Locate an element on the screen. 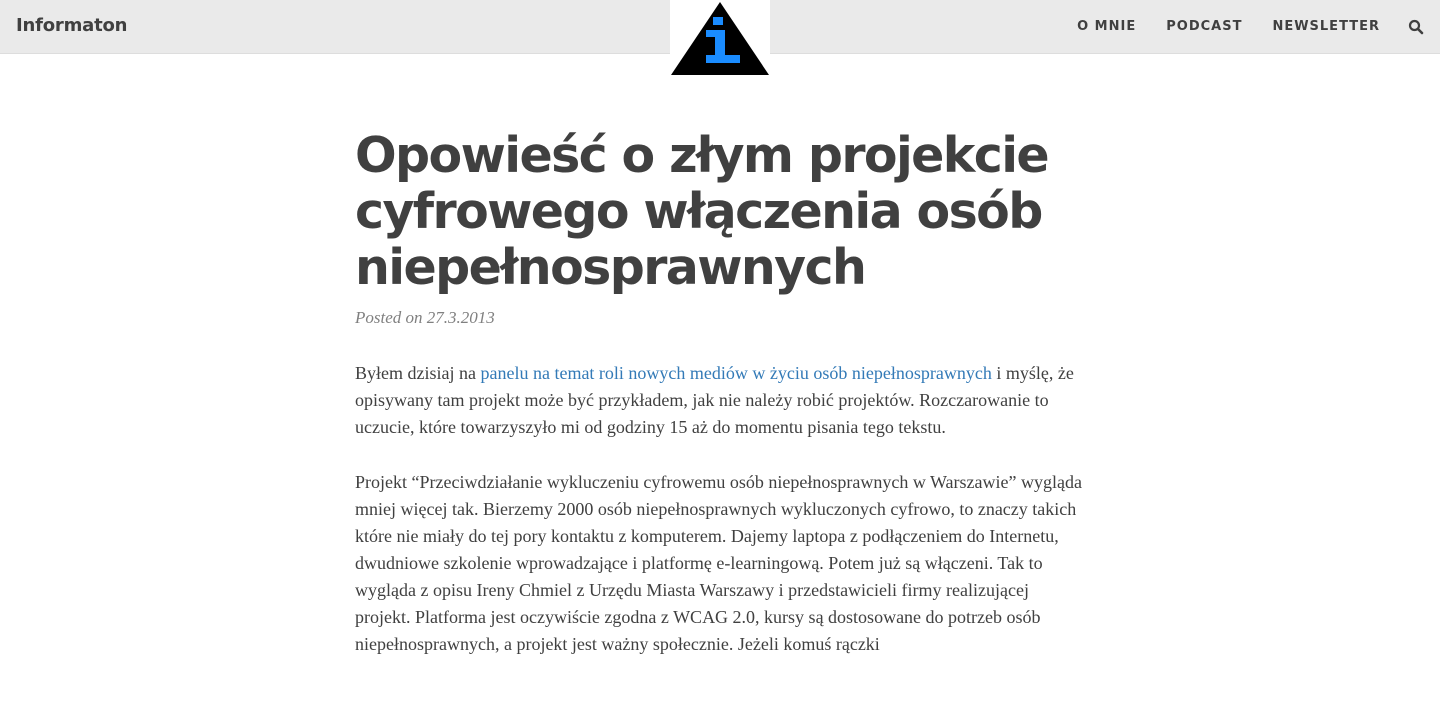  nav-item-newsletter: NEWSLETTER is located at coordinates (1326, 26).